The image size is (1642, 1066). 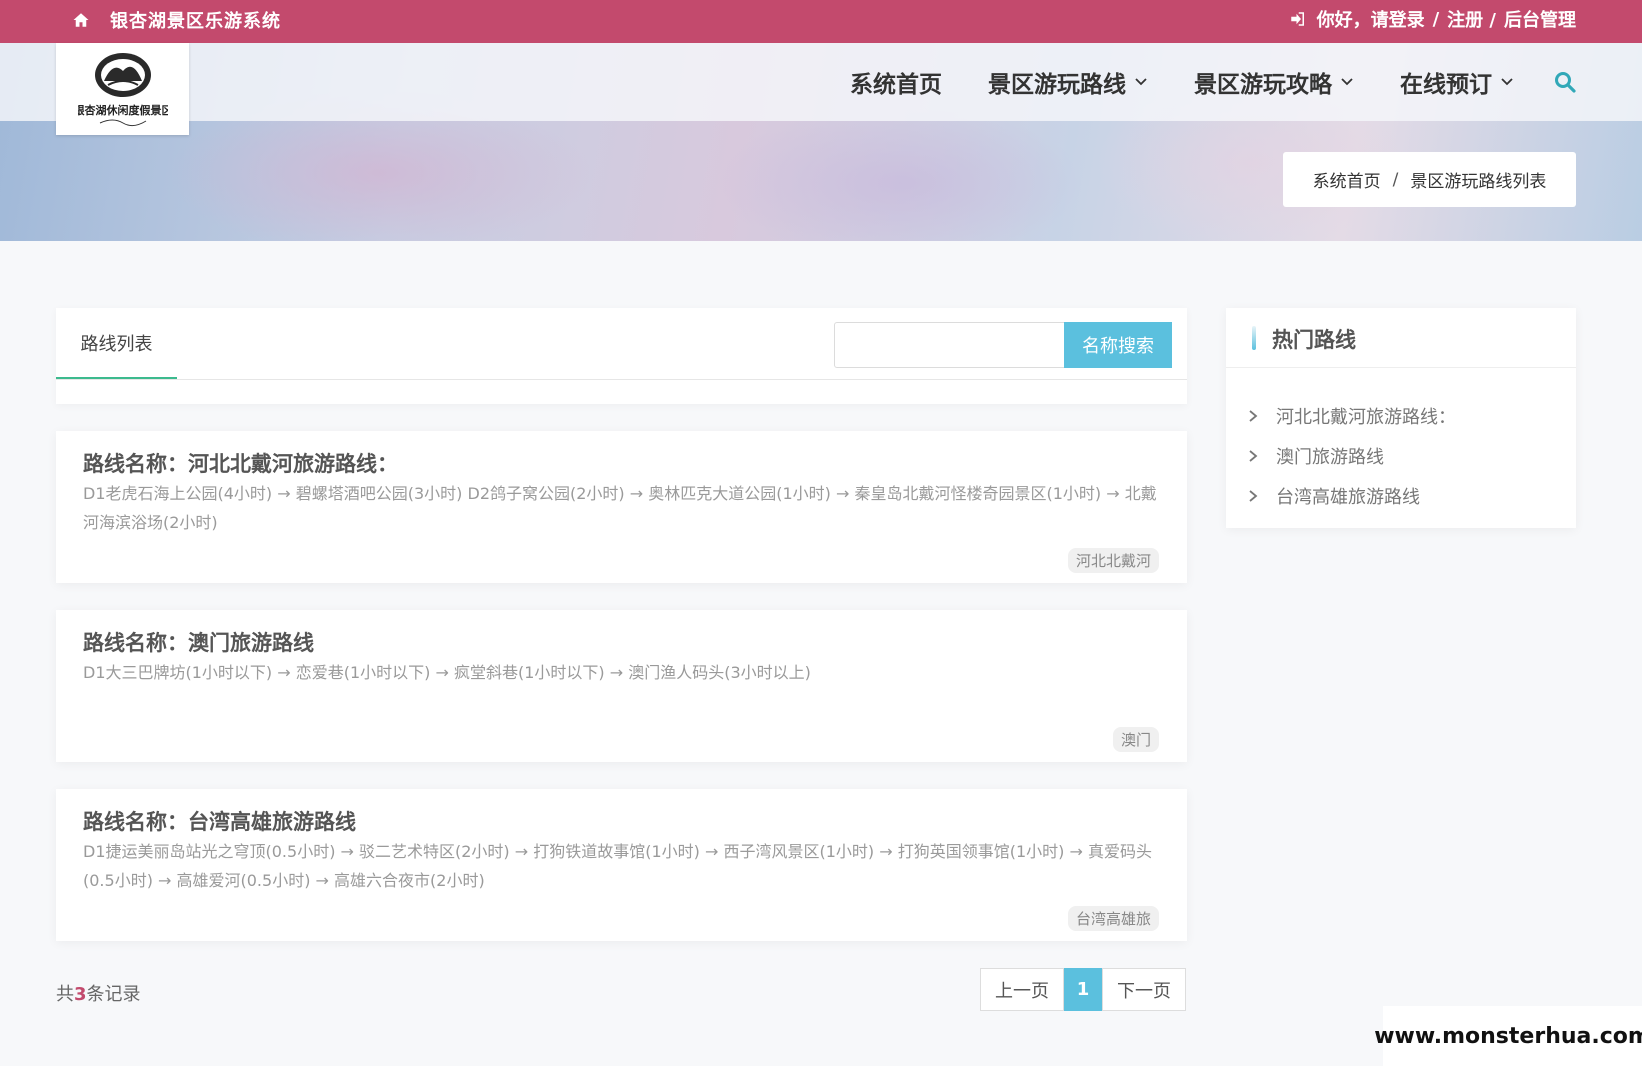 I want to click on logo-emblem: 银杏湖休闲度假景区, so click(x=123, y=90).